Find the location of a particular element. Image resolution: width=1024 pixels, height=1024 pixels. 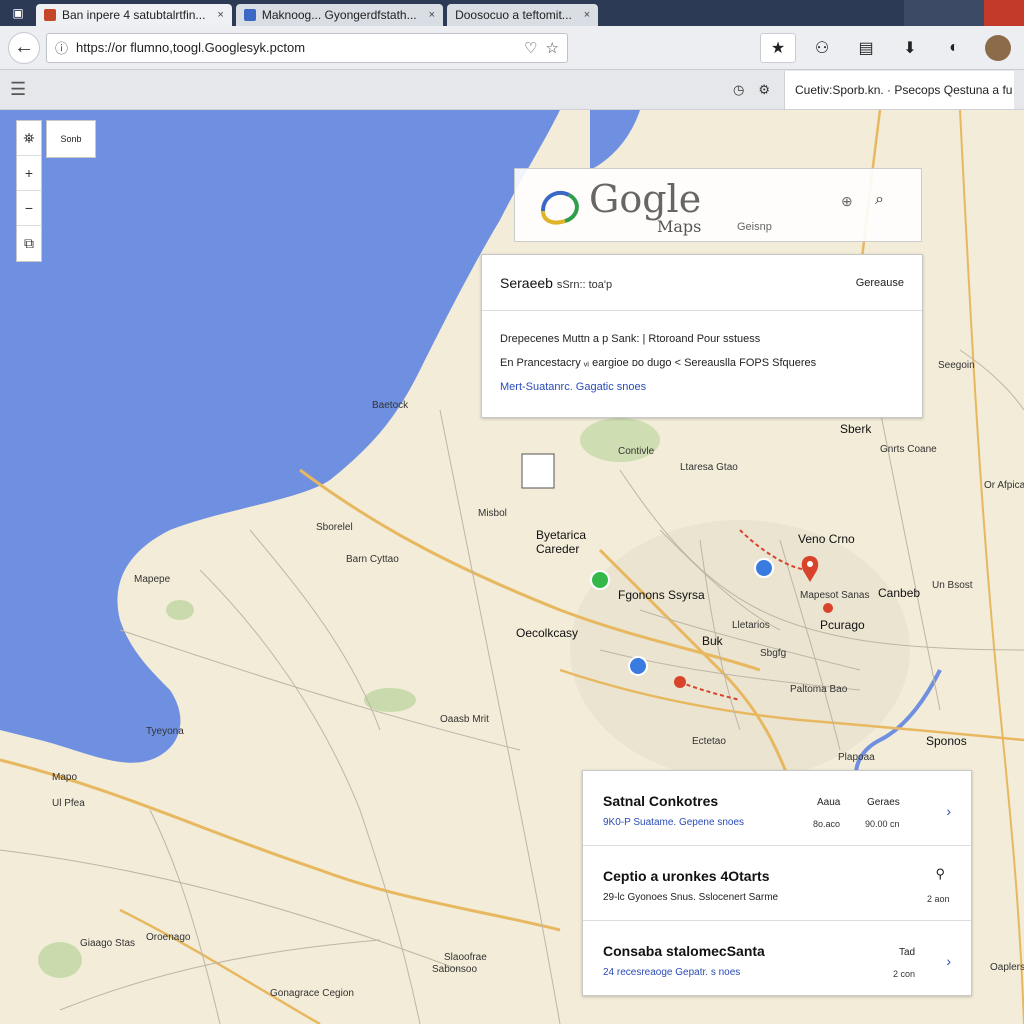

reading-list-icon: ▤ is located at coordinates (866, 47).